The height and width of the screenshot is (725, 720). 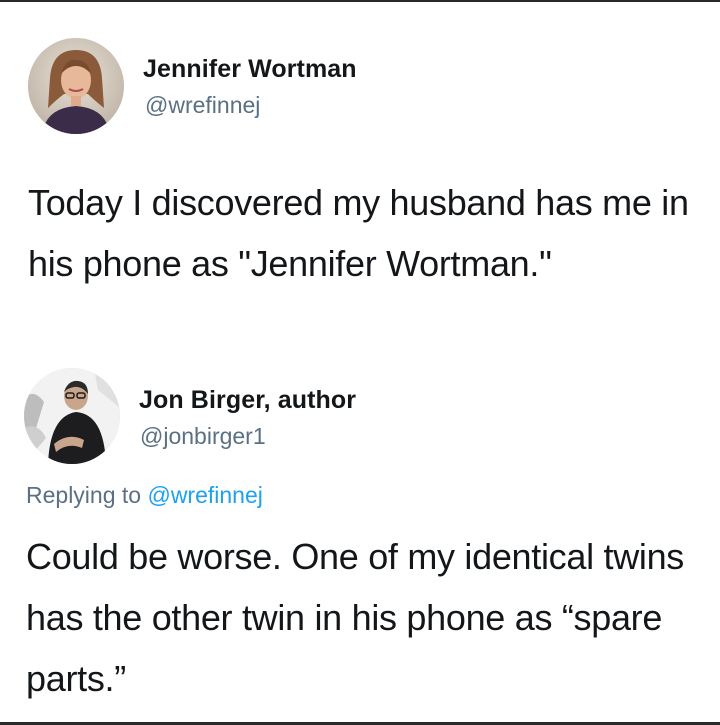 I want to click on replying-to-line: Replying to @wrefinnej, so click(x=144, y=495).